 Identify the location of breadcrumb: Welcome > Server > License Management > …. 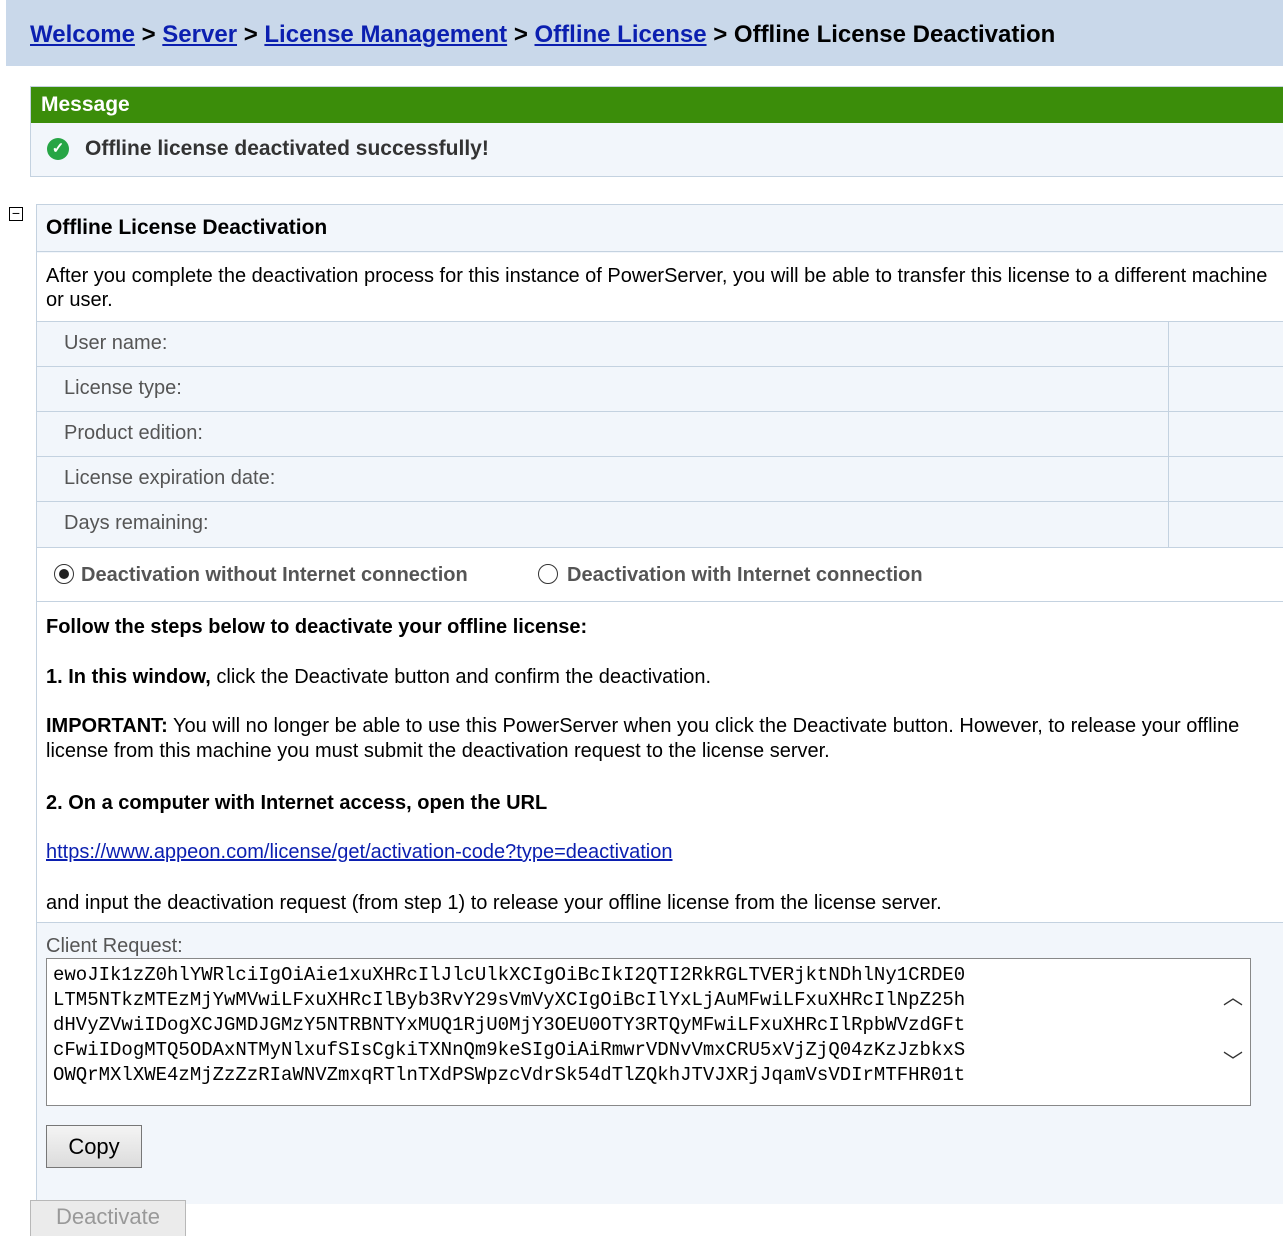
(644, 33).